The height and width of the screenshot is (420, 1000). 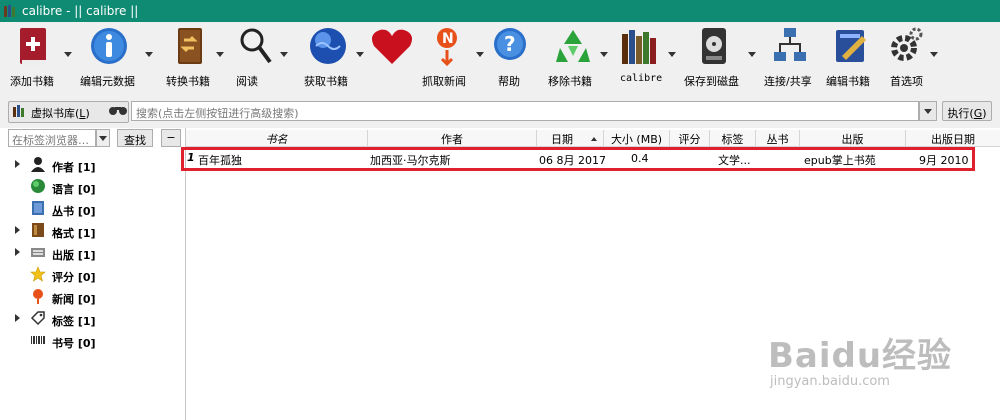 What do you see at coordinates (220, 160) in the screenshot?
I see `cell-title: 百年孤独` at bounding box center [220, 160].